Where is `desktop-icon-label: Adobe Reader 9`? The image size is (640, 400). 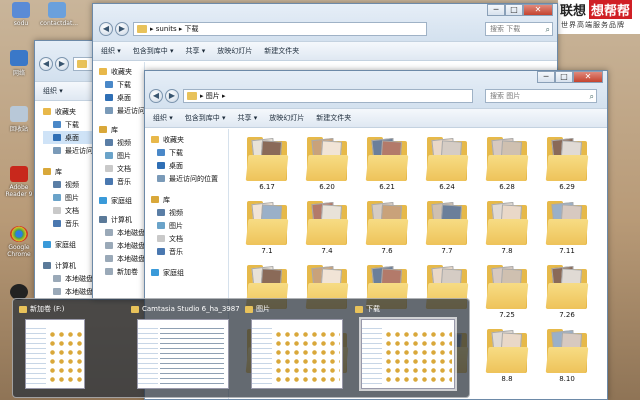
desktop-icon-label: Adobe Reader 9 is located at coordinates (19, 191).